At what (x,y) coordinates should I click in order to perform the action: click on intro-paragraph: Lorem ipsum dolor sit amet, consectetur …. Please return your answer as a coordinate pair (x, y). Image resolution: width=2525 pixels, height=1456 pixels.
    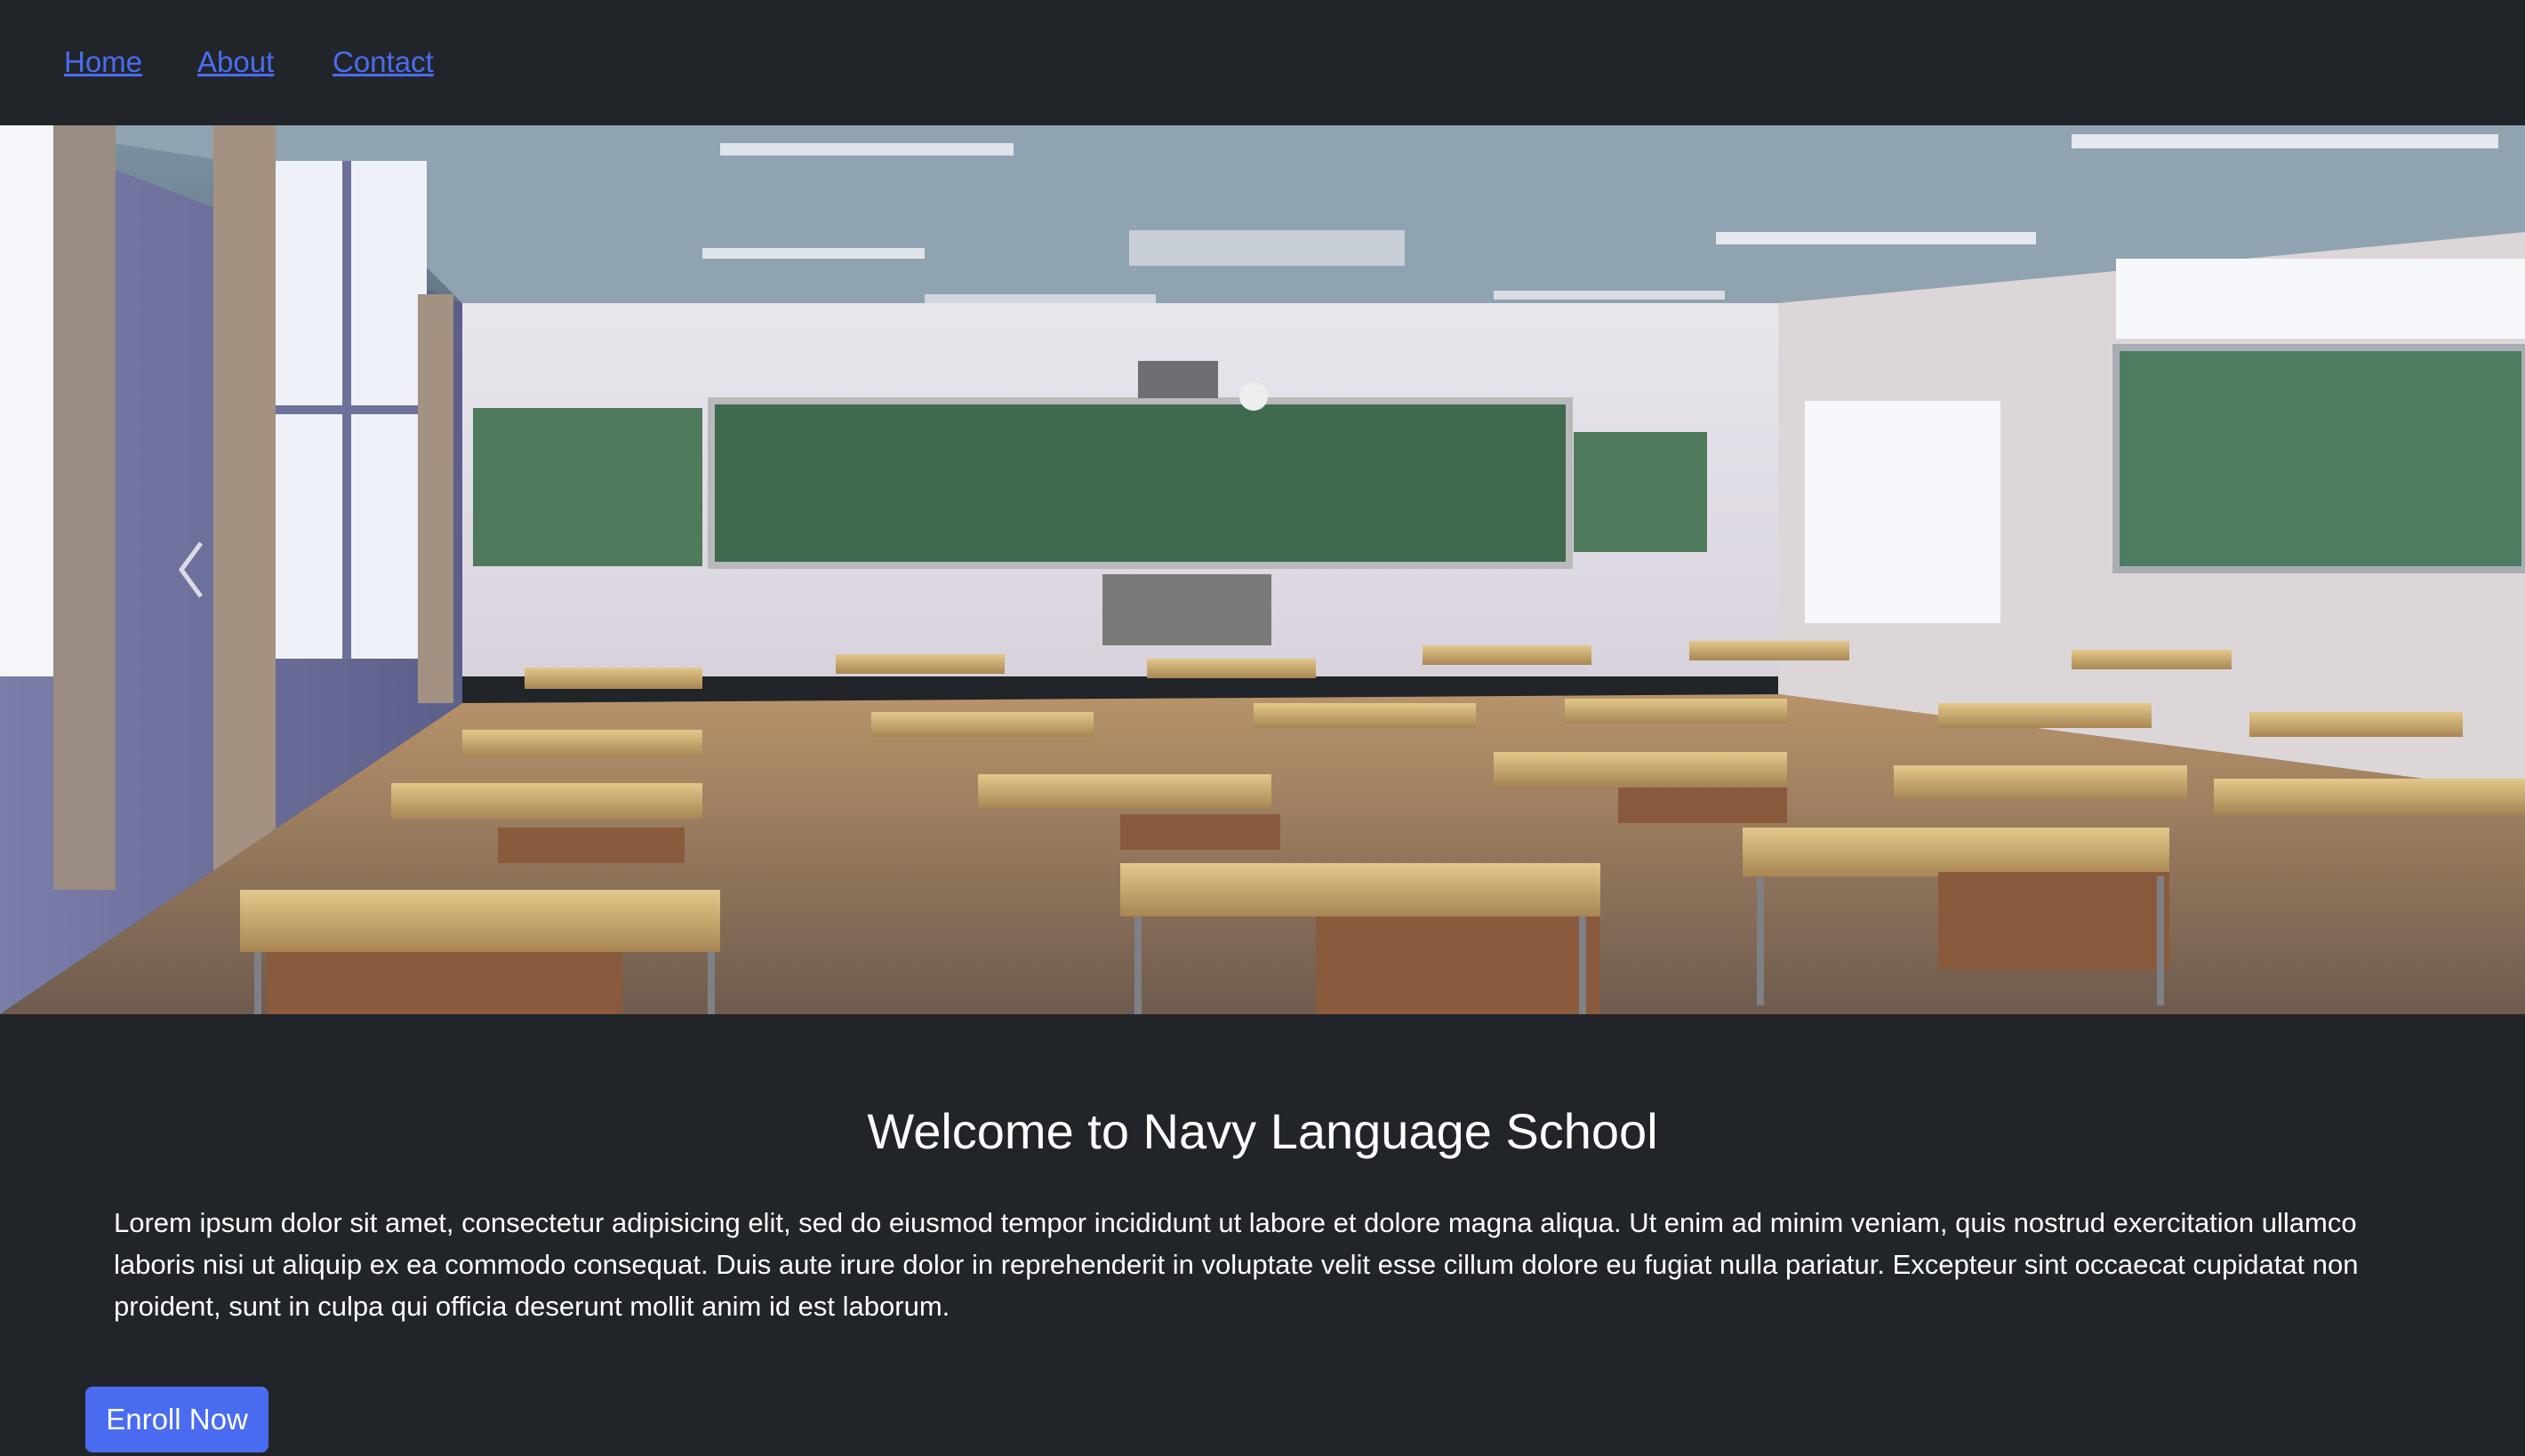
    Looking at the image, I should click on (1237, 1264).